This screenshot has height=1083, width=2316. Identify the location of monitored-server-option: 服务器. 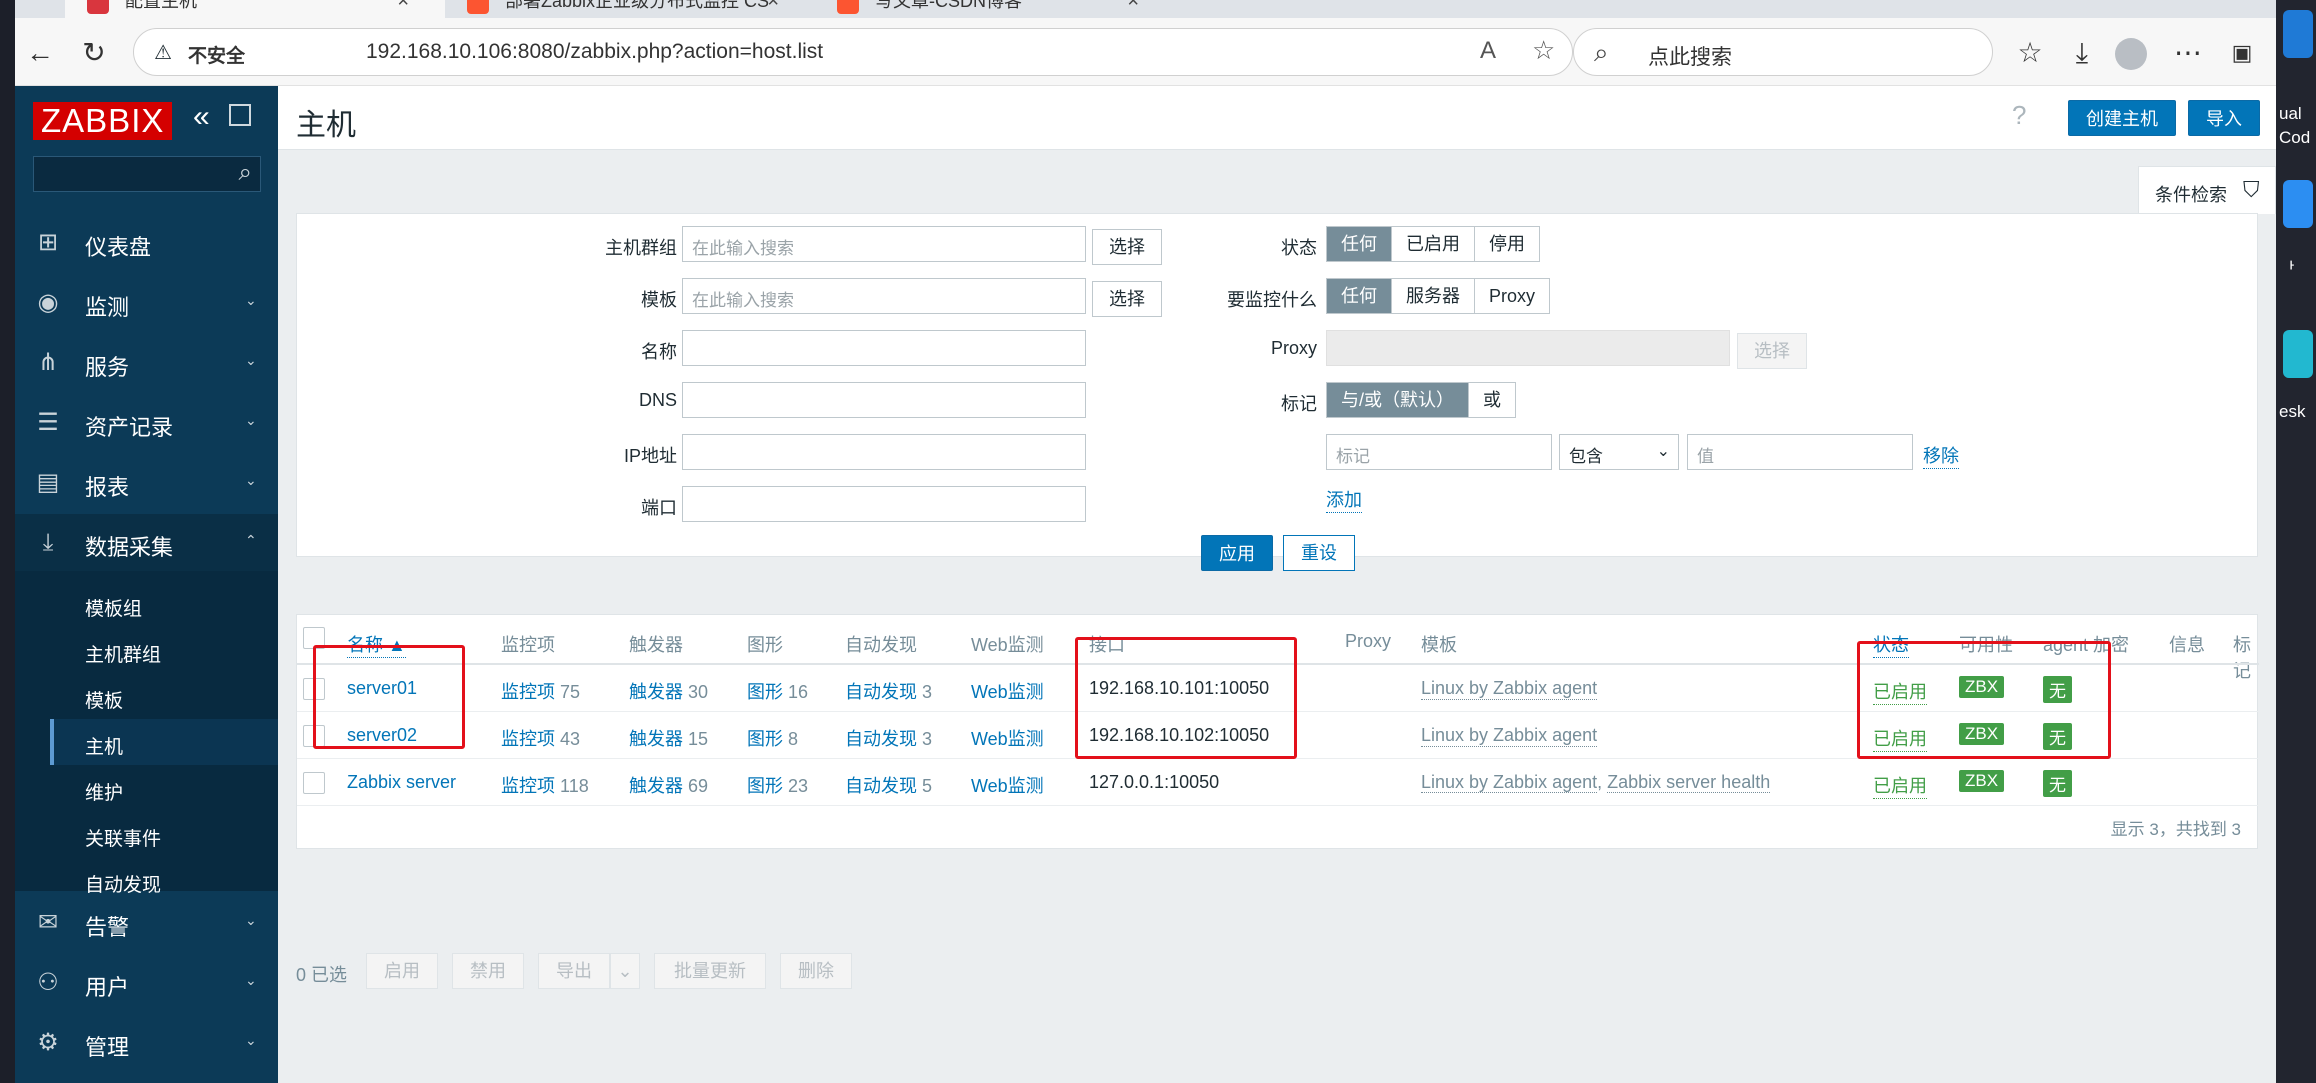
(1433, 296).